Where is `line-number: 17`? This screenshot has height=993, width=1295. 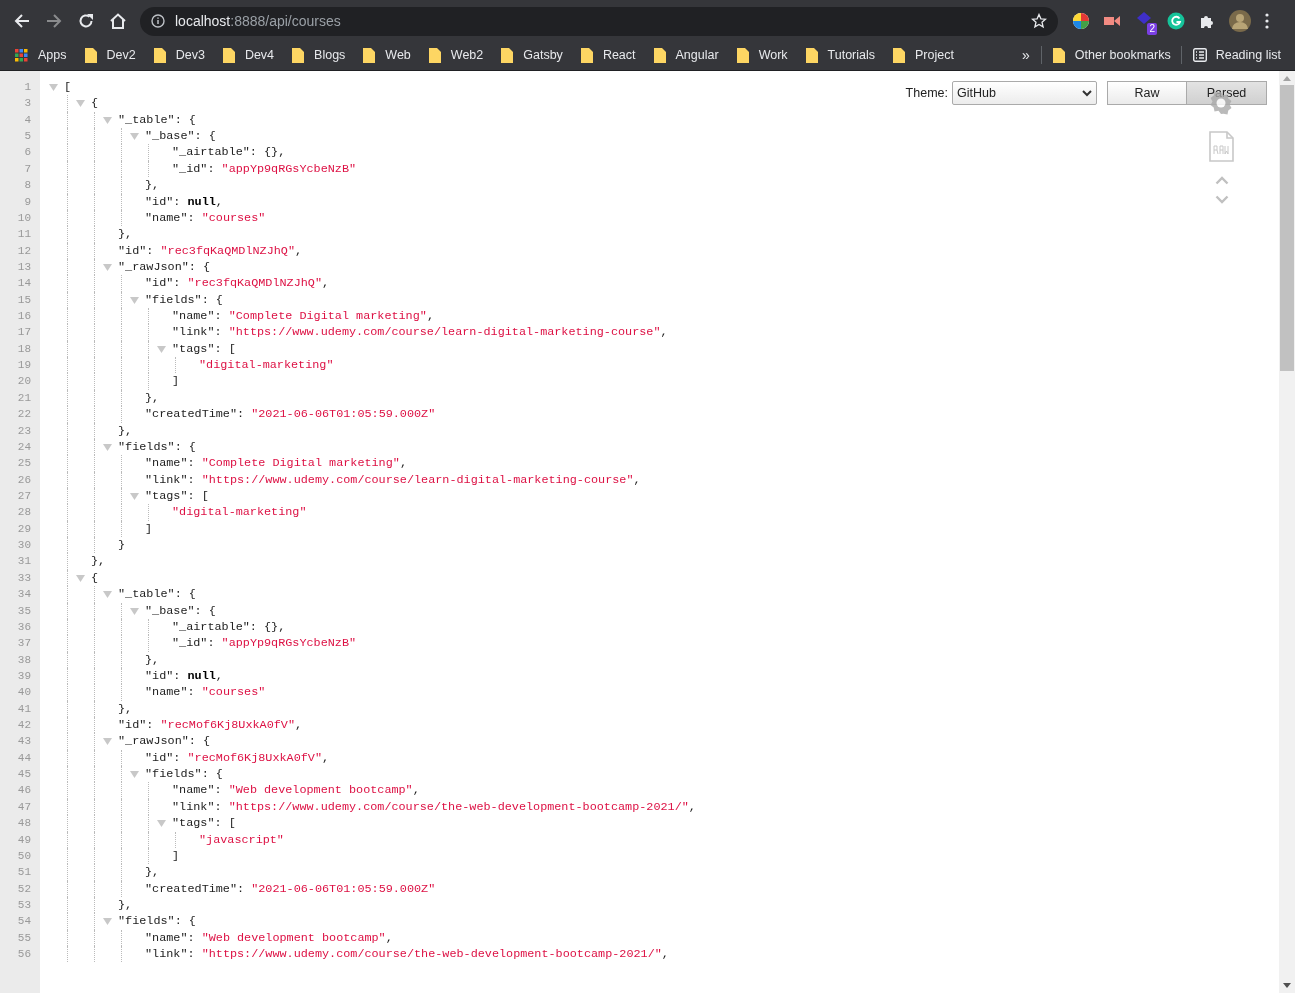 line-number: 17 is located at coordinates (24, 333).